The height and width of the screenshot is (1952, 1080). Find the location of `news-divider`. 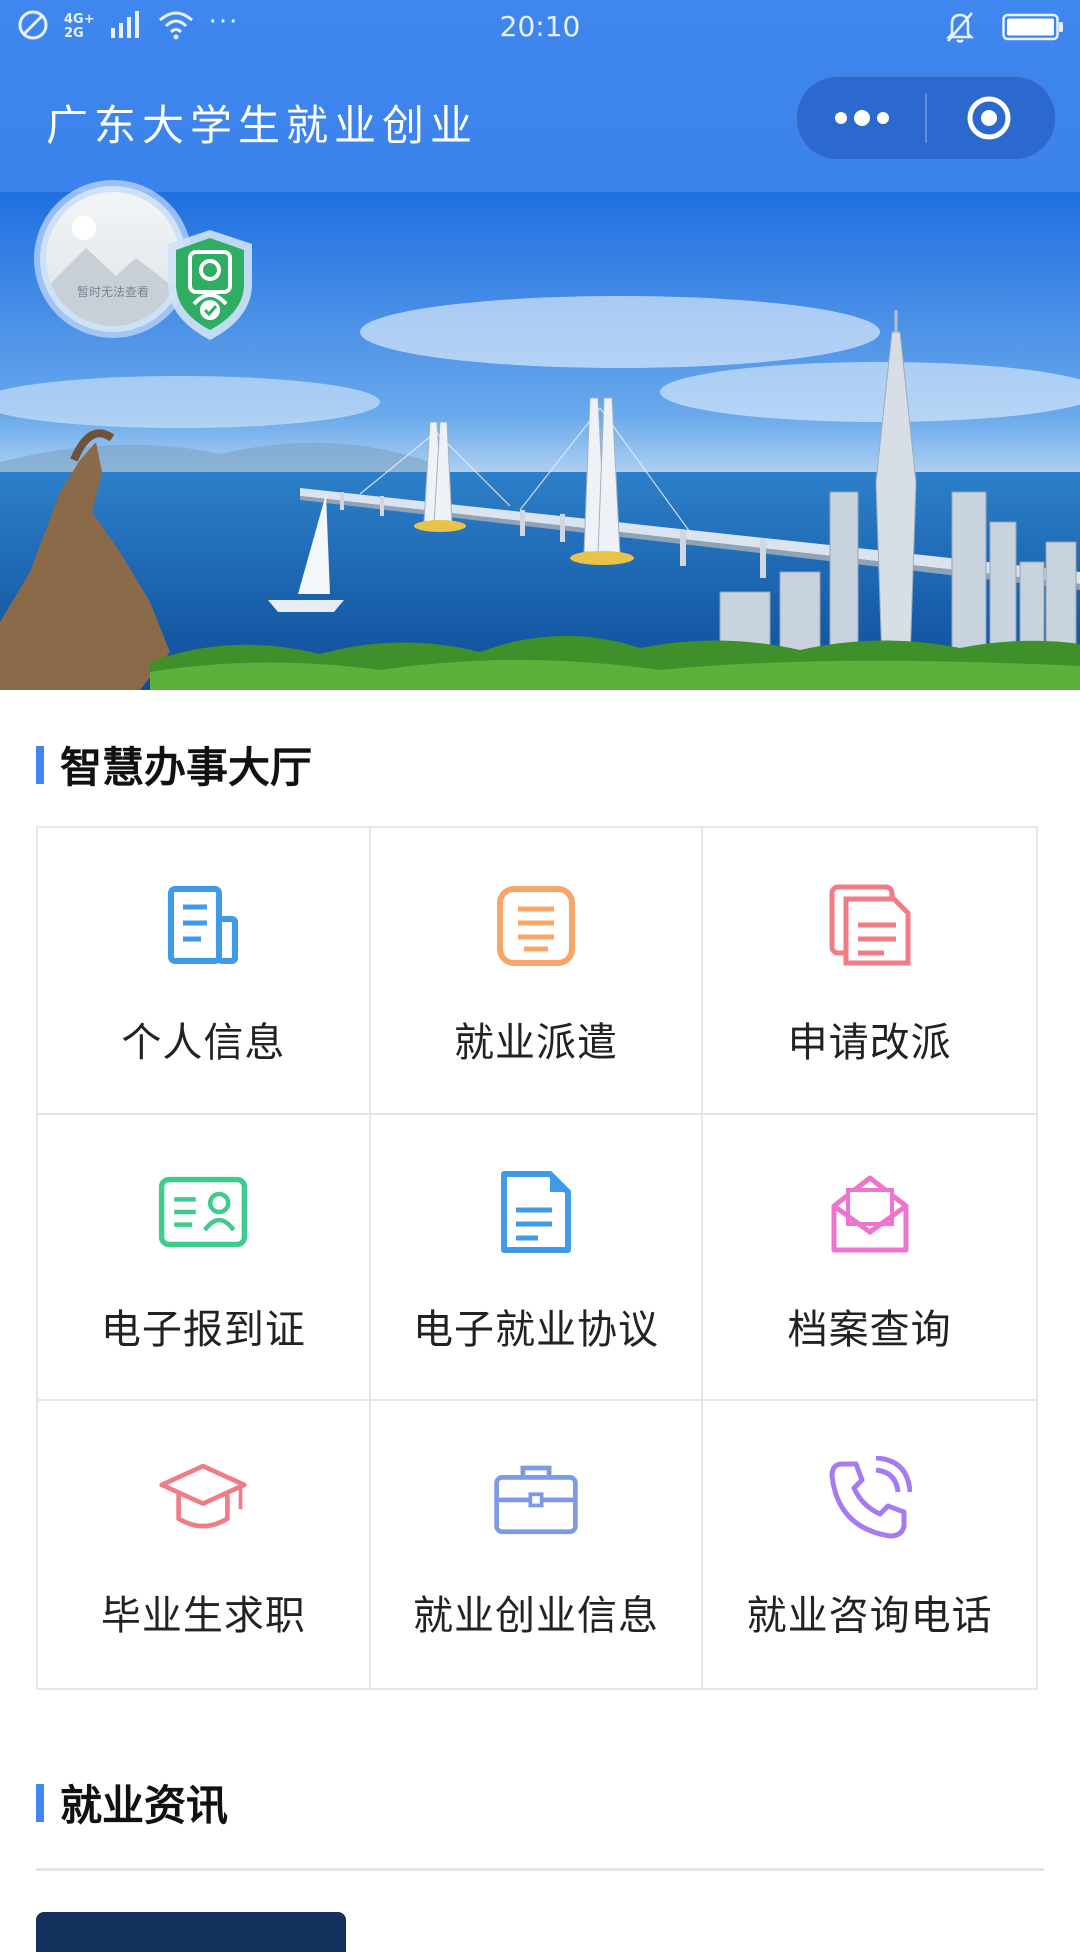

news-divider is located at coordinates (540, 1869).